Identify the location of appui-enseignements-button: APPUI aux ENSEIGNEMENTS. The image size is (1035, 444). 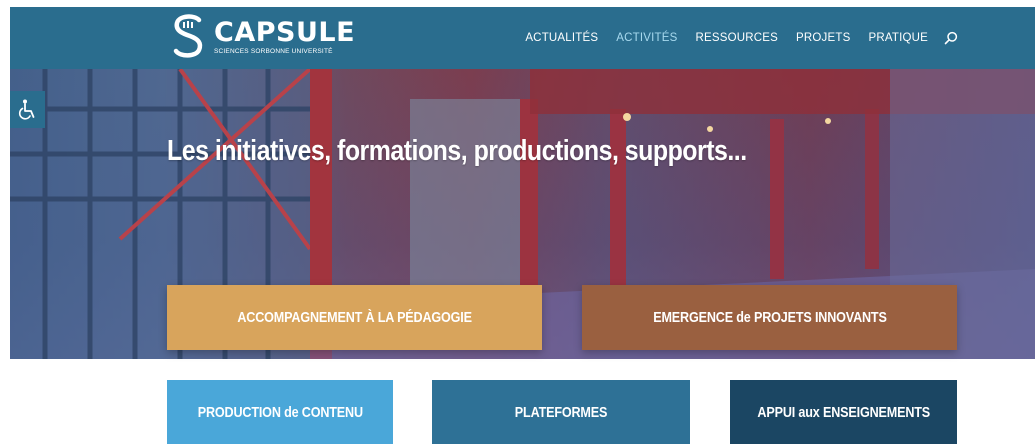
(843, 412).